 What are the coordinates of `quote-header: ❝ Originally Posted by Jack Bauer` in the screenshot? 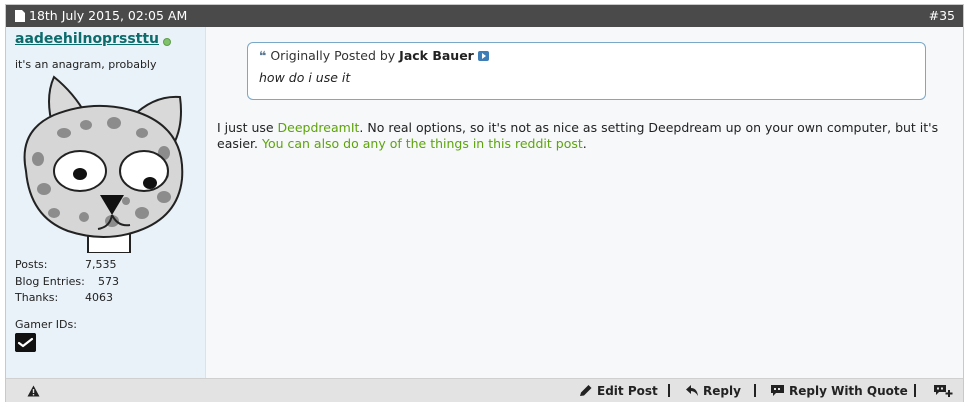 It's located at (374, 55).